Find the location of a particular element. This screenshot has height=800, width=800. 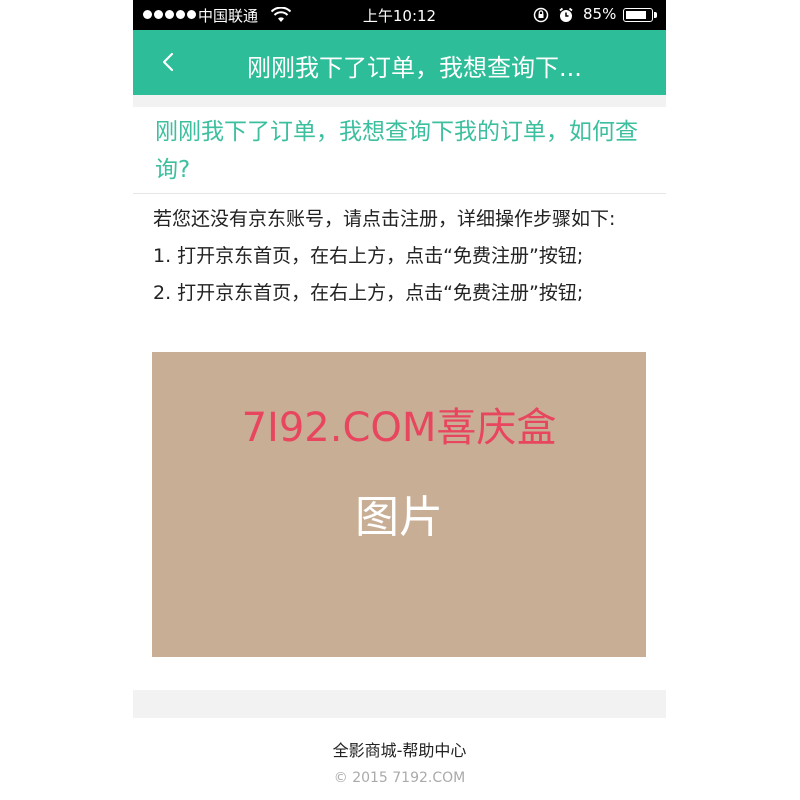

chevron-left-icon is located at coordinates (168, 62).